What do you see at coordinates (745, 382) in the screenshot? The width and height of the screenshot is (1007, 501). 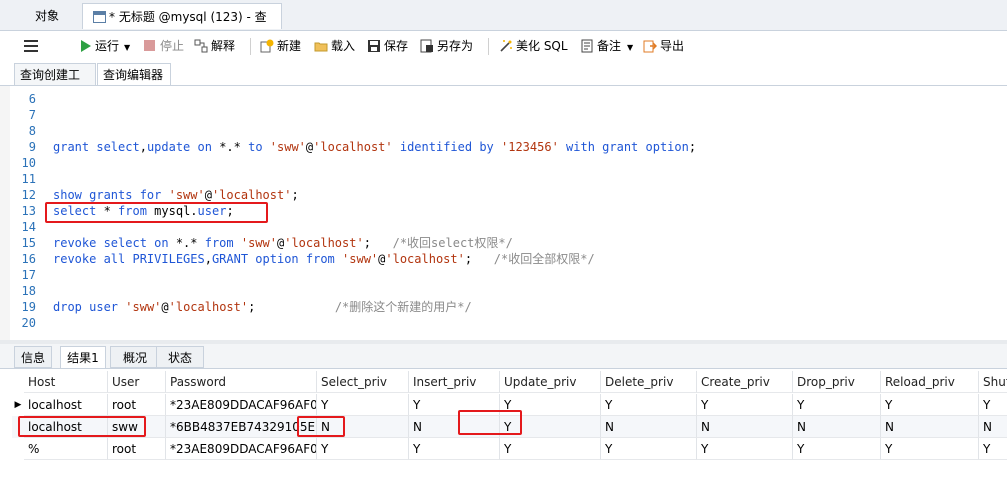 I see `column-header: Create_priv` at bounding box center [745, 382].